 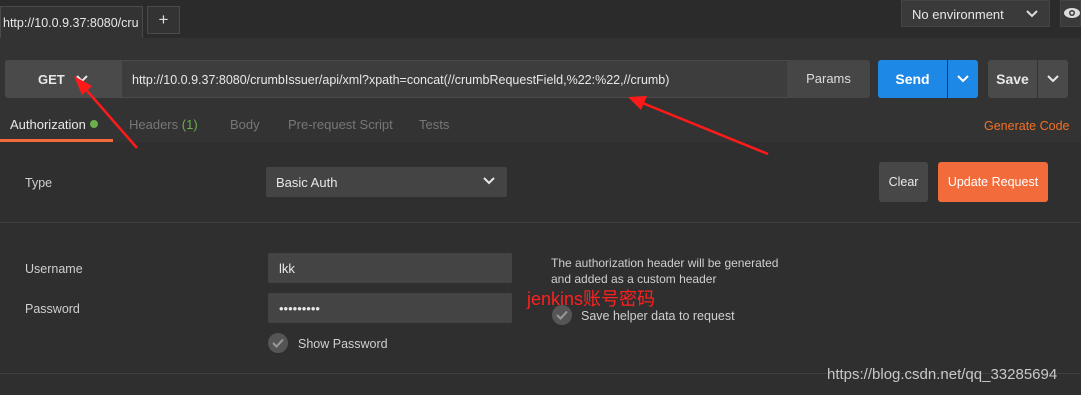 What do you see at coordinates (51, 79) in the screenshot?
I see `method-value: GET` at bounding box center [51, 79].